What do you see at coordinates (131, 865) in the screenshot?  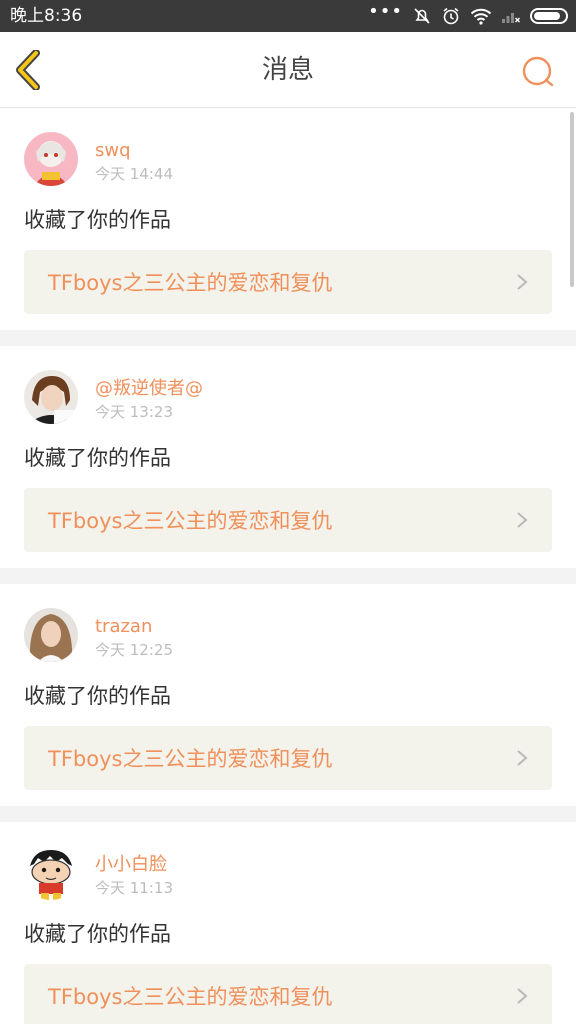 I see `username: 小小白脸` at bounding box center [131, 865].